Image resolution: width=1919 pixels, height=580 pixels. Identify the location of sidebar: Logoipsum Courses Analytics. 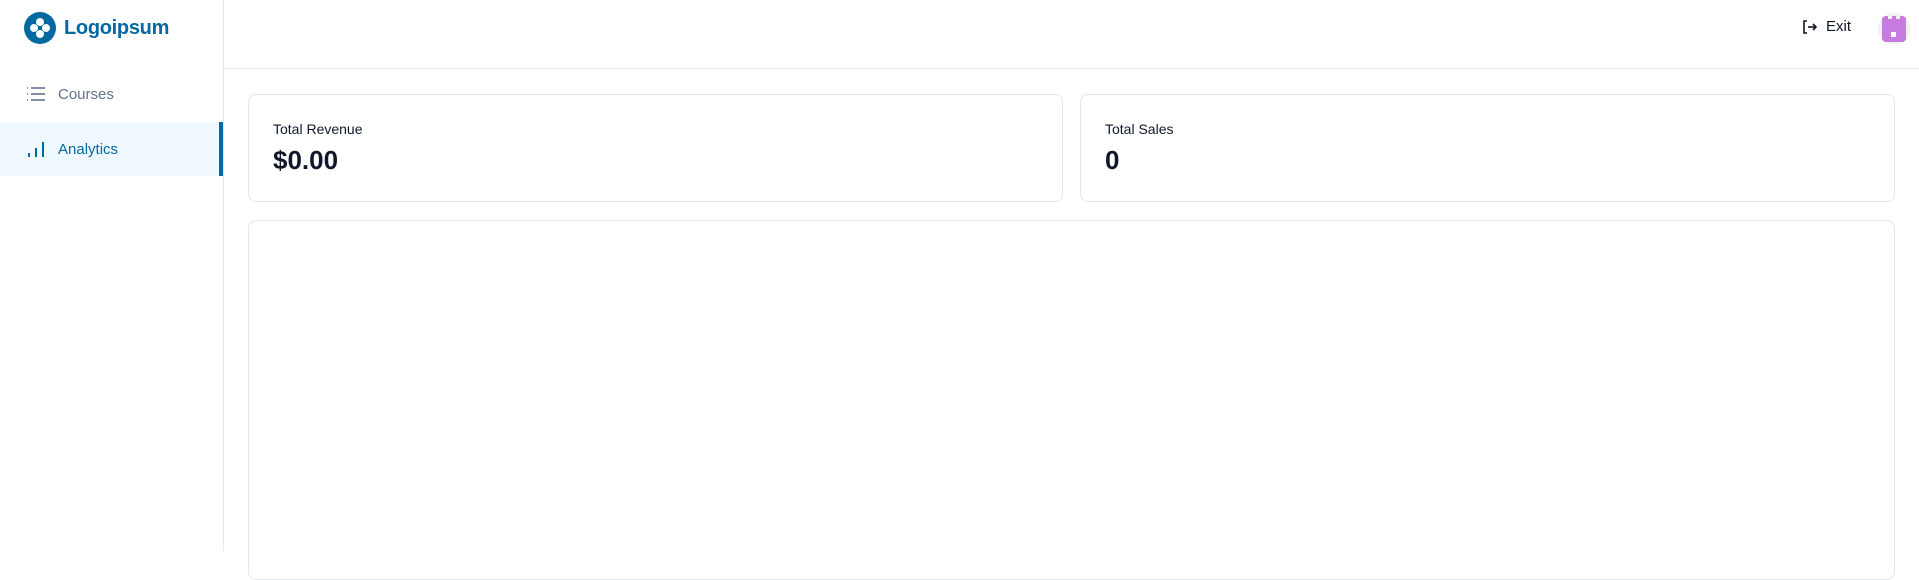
(112, 275).